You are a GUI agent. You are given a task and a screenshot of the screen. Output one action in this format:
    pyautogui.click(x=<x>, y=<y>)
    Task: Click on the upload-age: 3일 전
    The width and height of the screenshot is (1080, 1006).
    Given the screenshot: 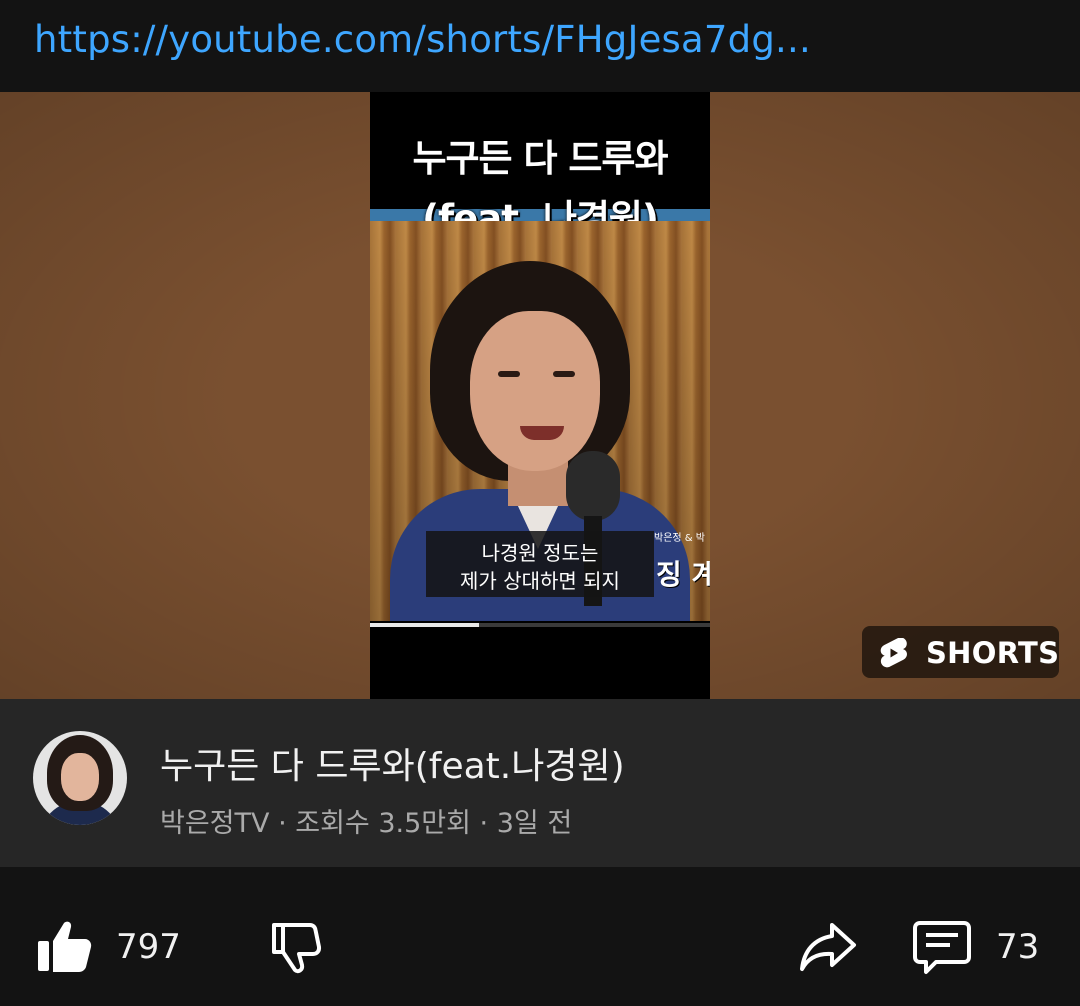 What is the action you would take?
    pyautogui.click(x=534, y=823)
    